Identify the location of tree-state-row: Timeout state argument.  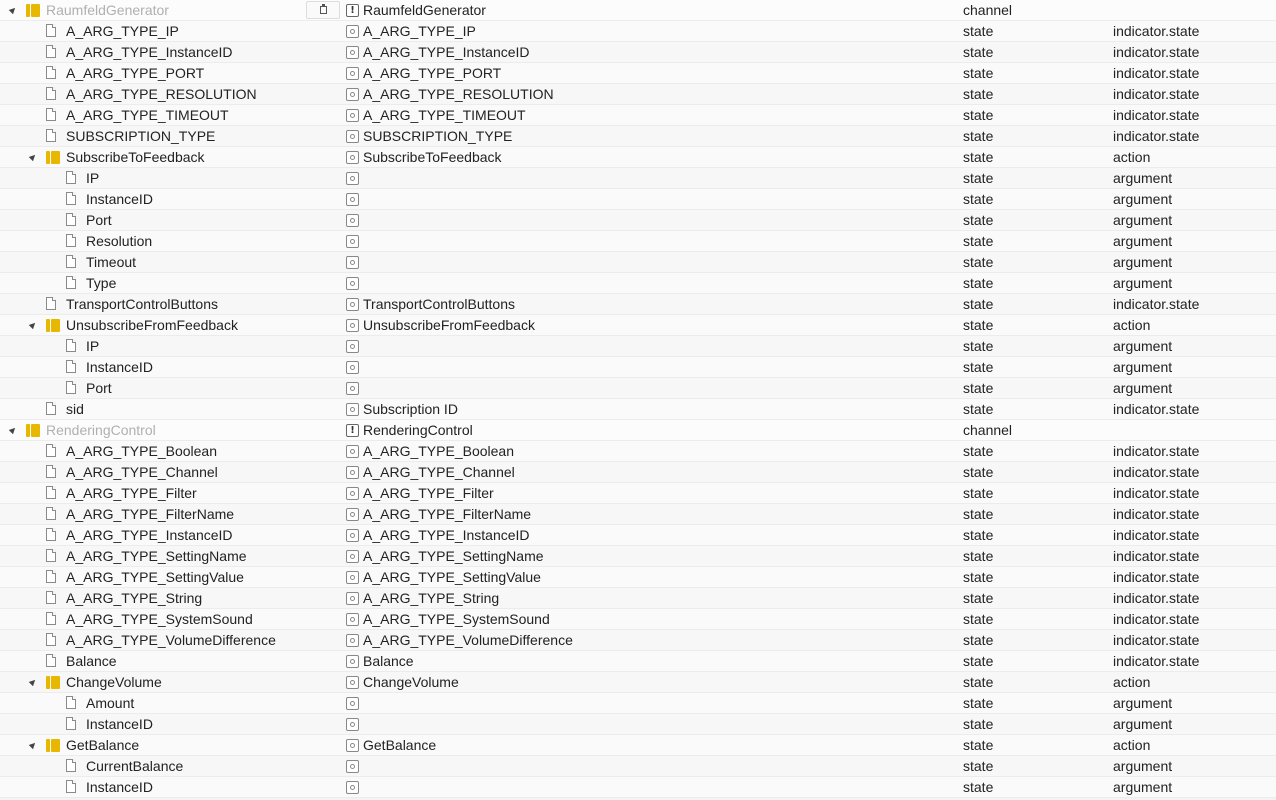
(638, 262).